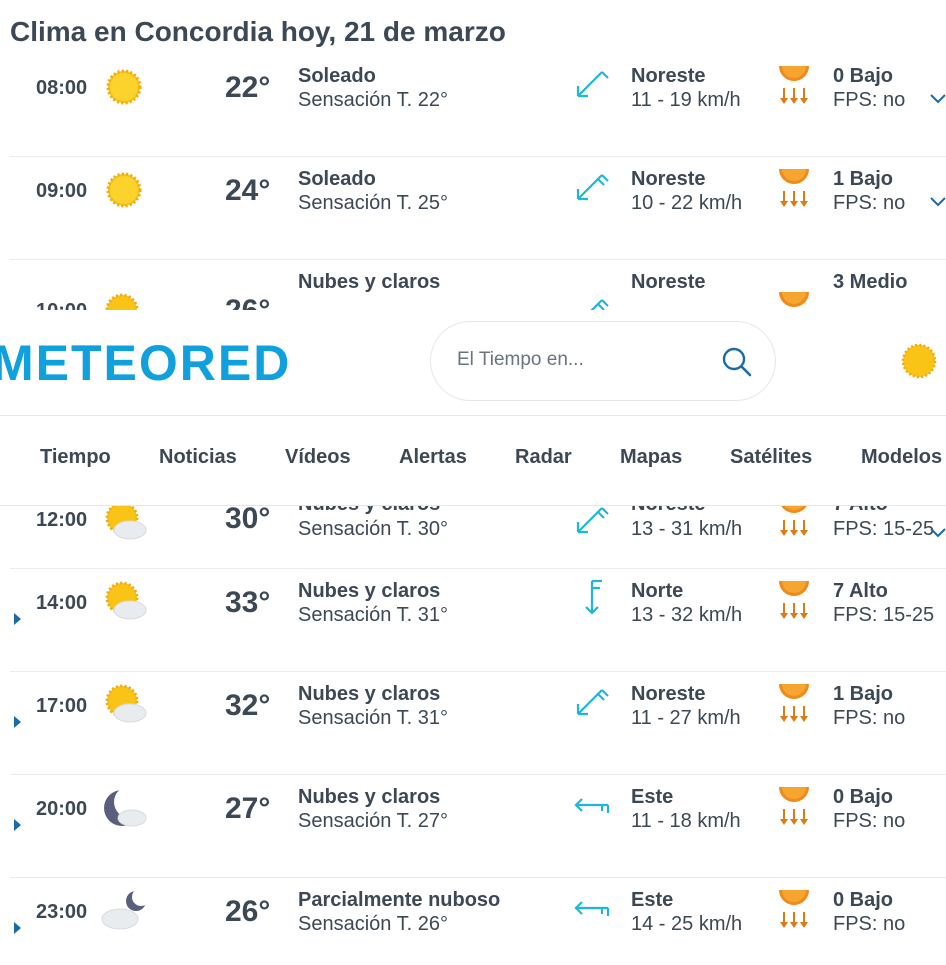  I want to click on nav-item-mapas: Mapas, so click(651, 457).